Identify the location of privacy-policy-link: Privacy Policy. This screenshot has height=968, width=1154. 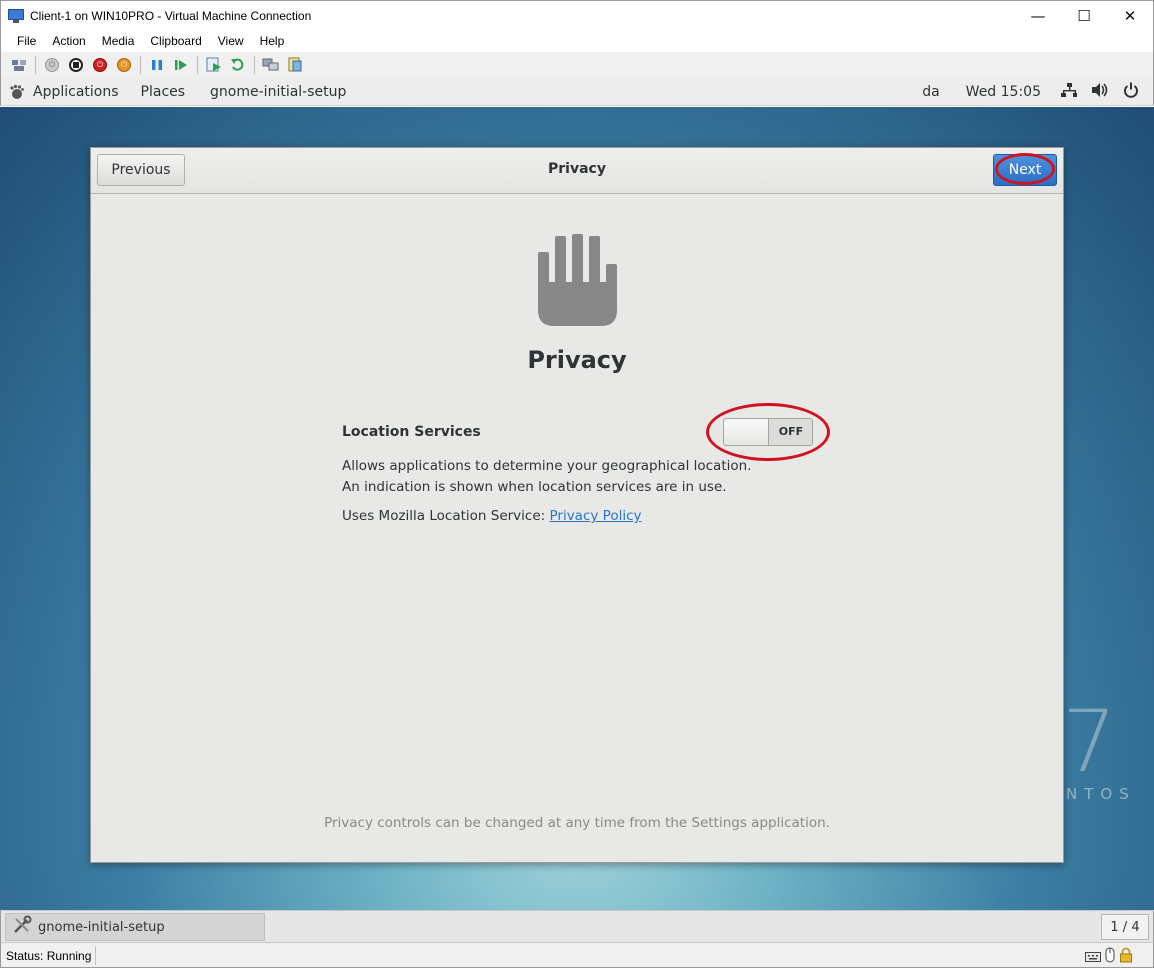
(595, 516).